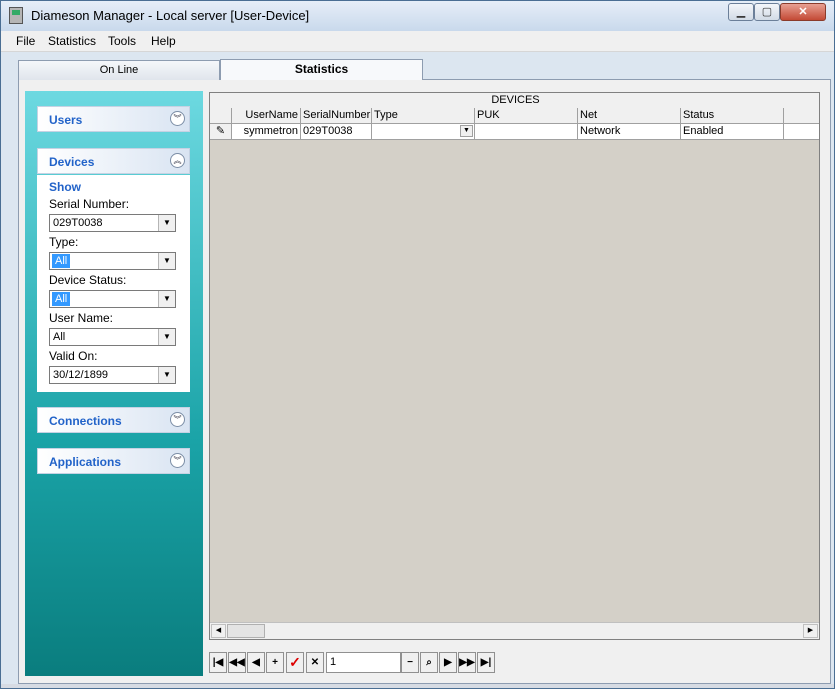 The width and height of the screenshot is (835, 689). Describe the element at coordinates (113, 119) in the screenshot. I see `group-users-header: Users ︾` at that location.